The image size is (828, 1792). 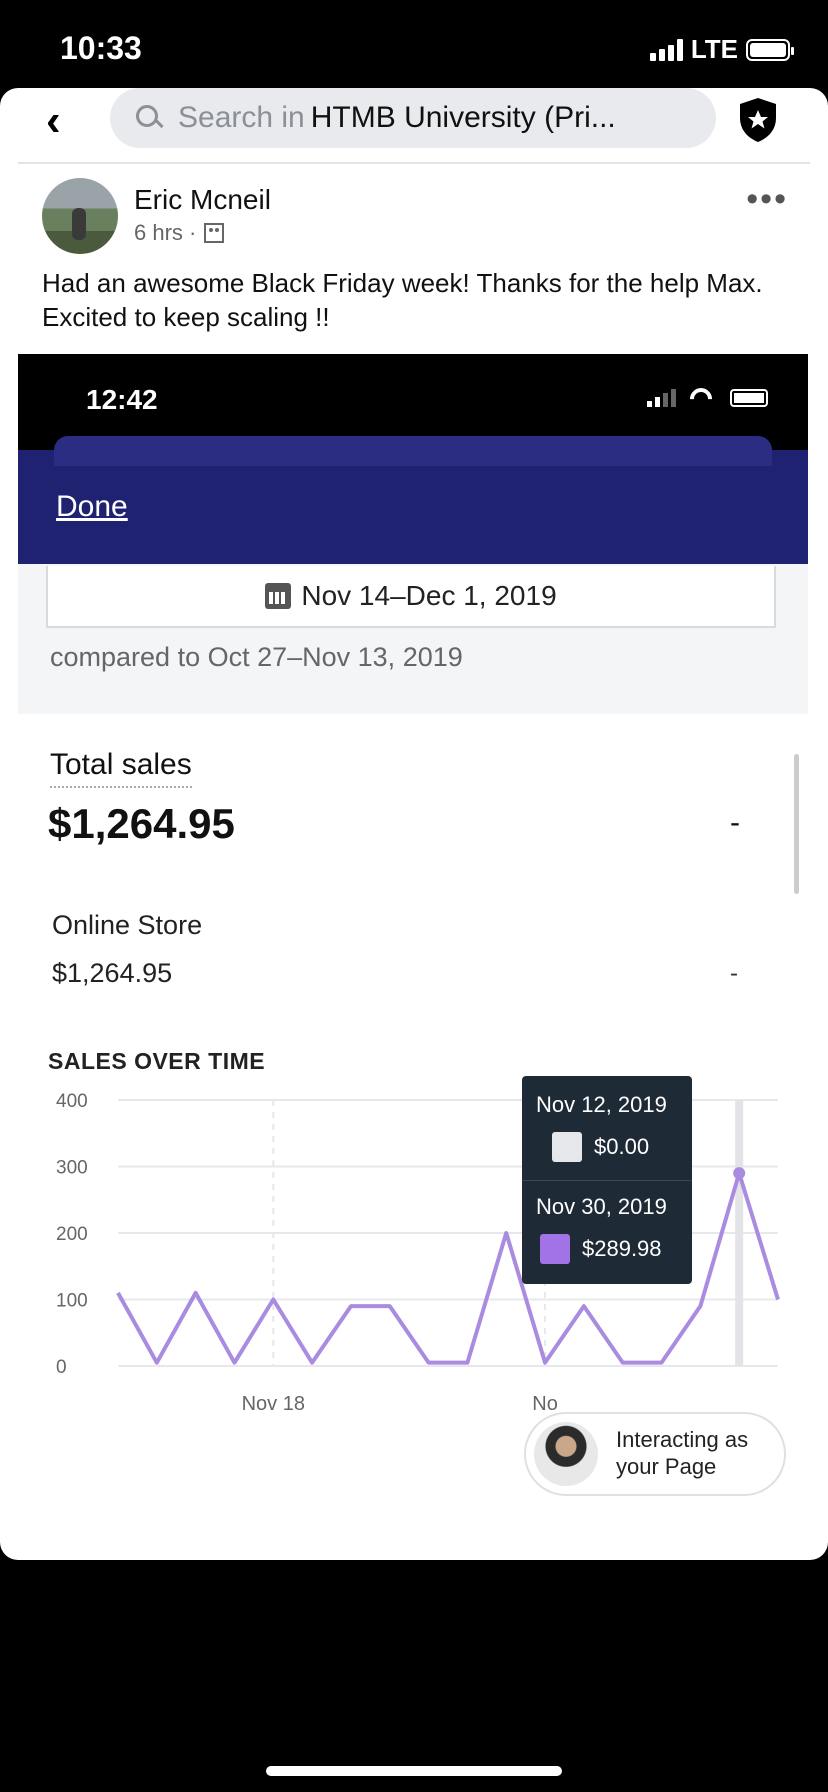 I want to click on post-meta: 6 hrs ·, so click(x=179, y=233).